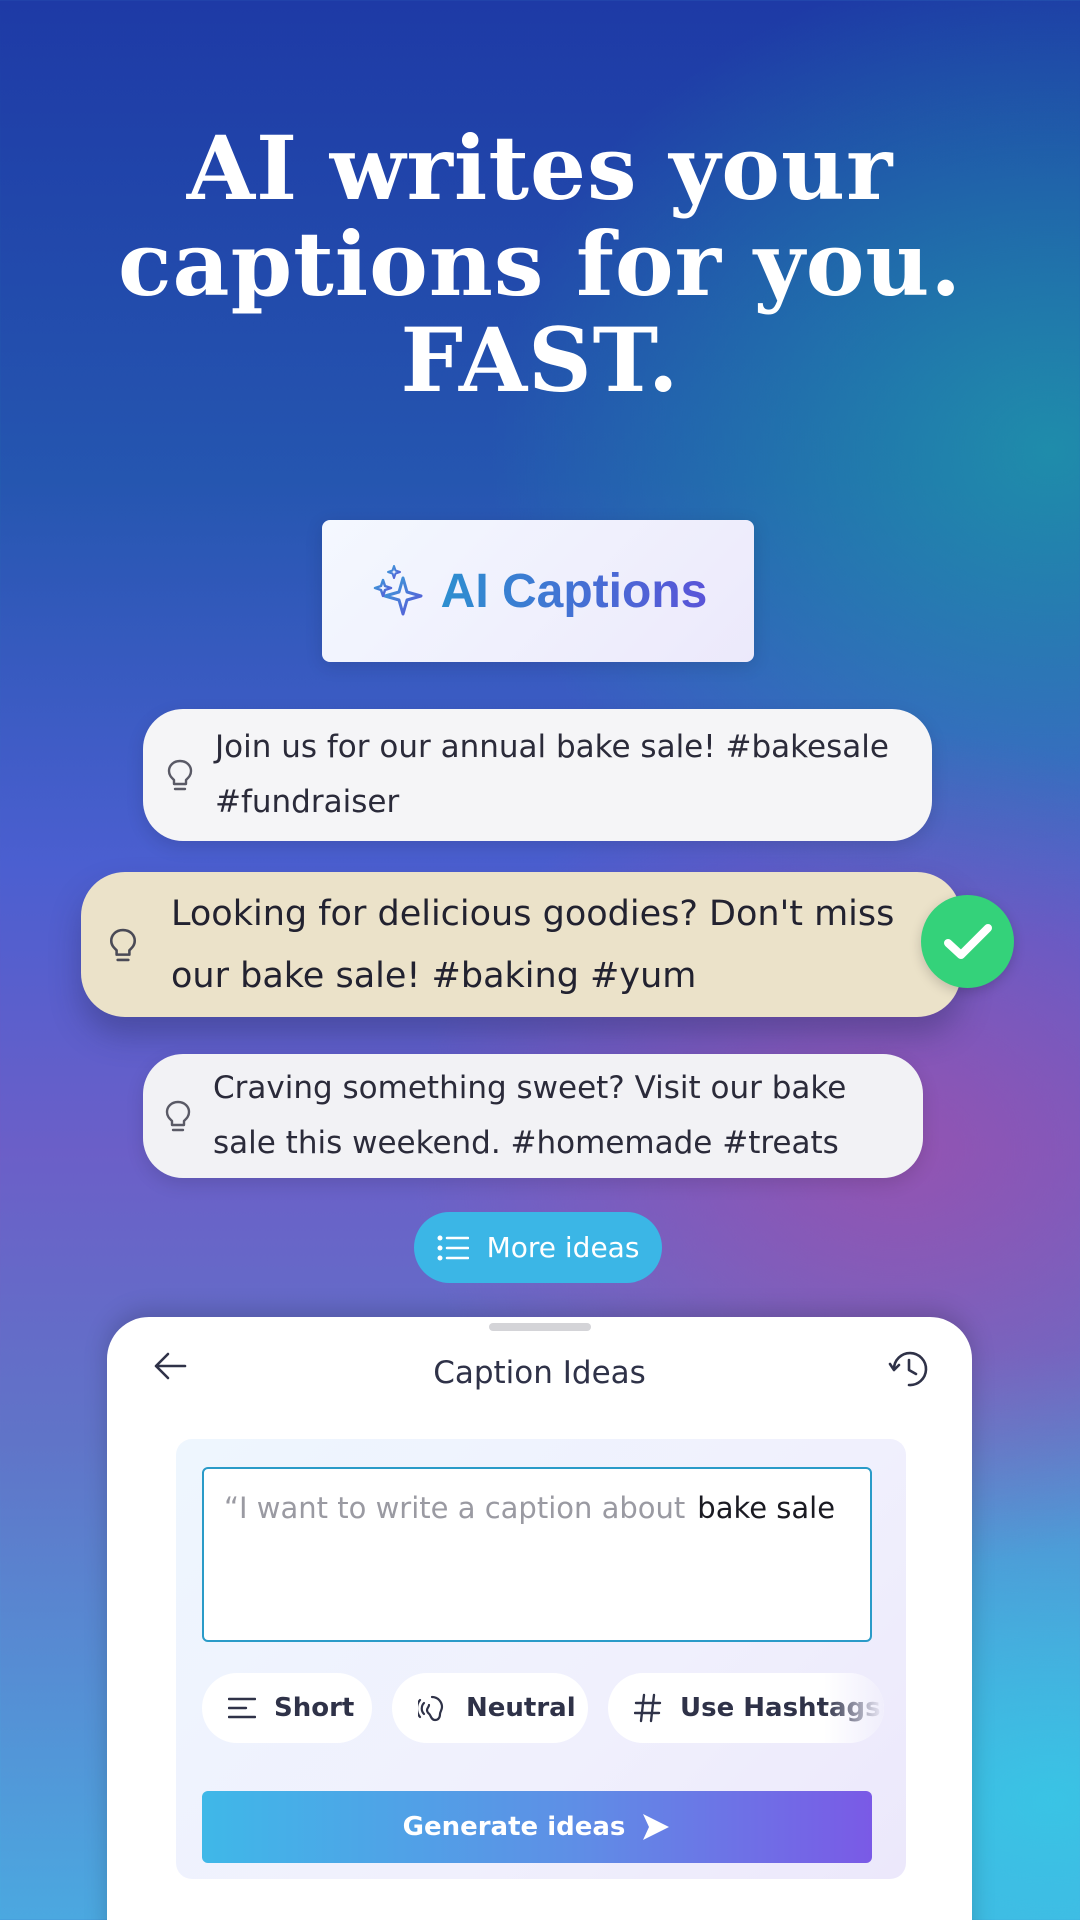  What do you see at coordinates (455, 1508) in the screenshot?
I see `prompt-prefix: “I want to write a caption about` at bounding box center [455, 1508].